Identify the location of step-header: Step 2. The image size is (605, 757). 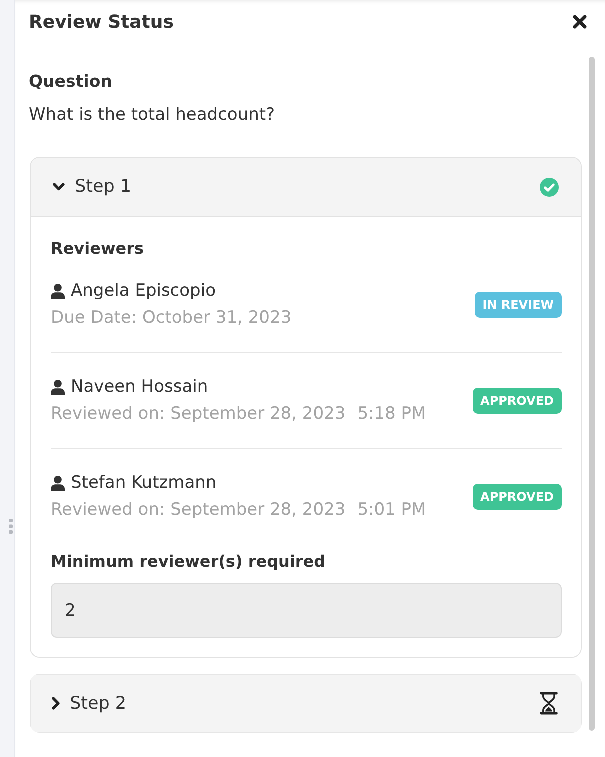
(306, 703).